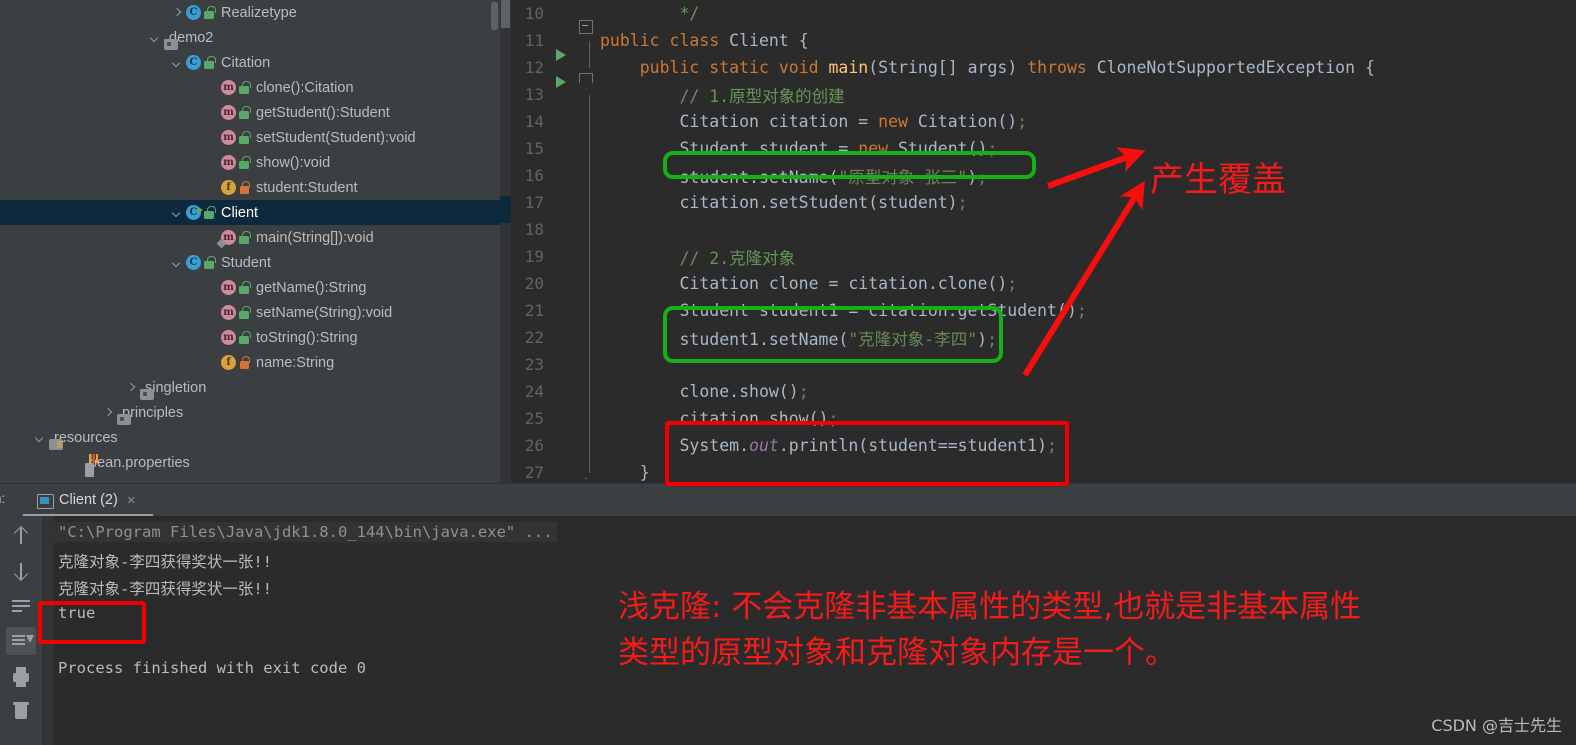 This screenshot has width=1576, height=745. I want to click on method-run-icon: m, so click(226, 239).